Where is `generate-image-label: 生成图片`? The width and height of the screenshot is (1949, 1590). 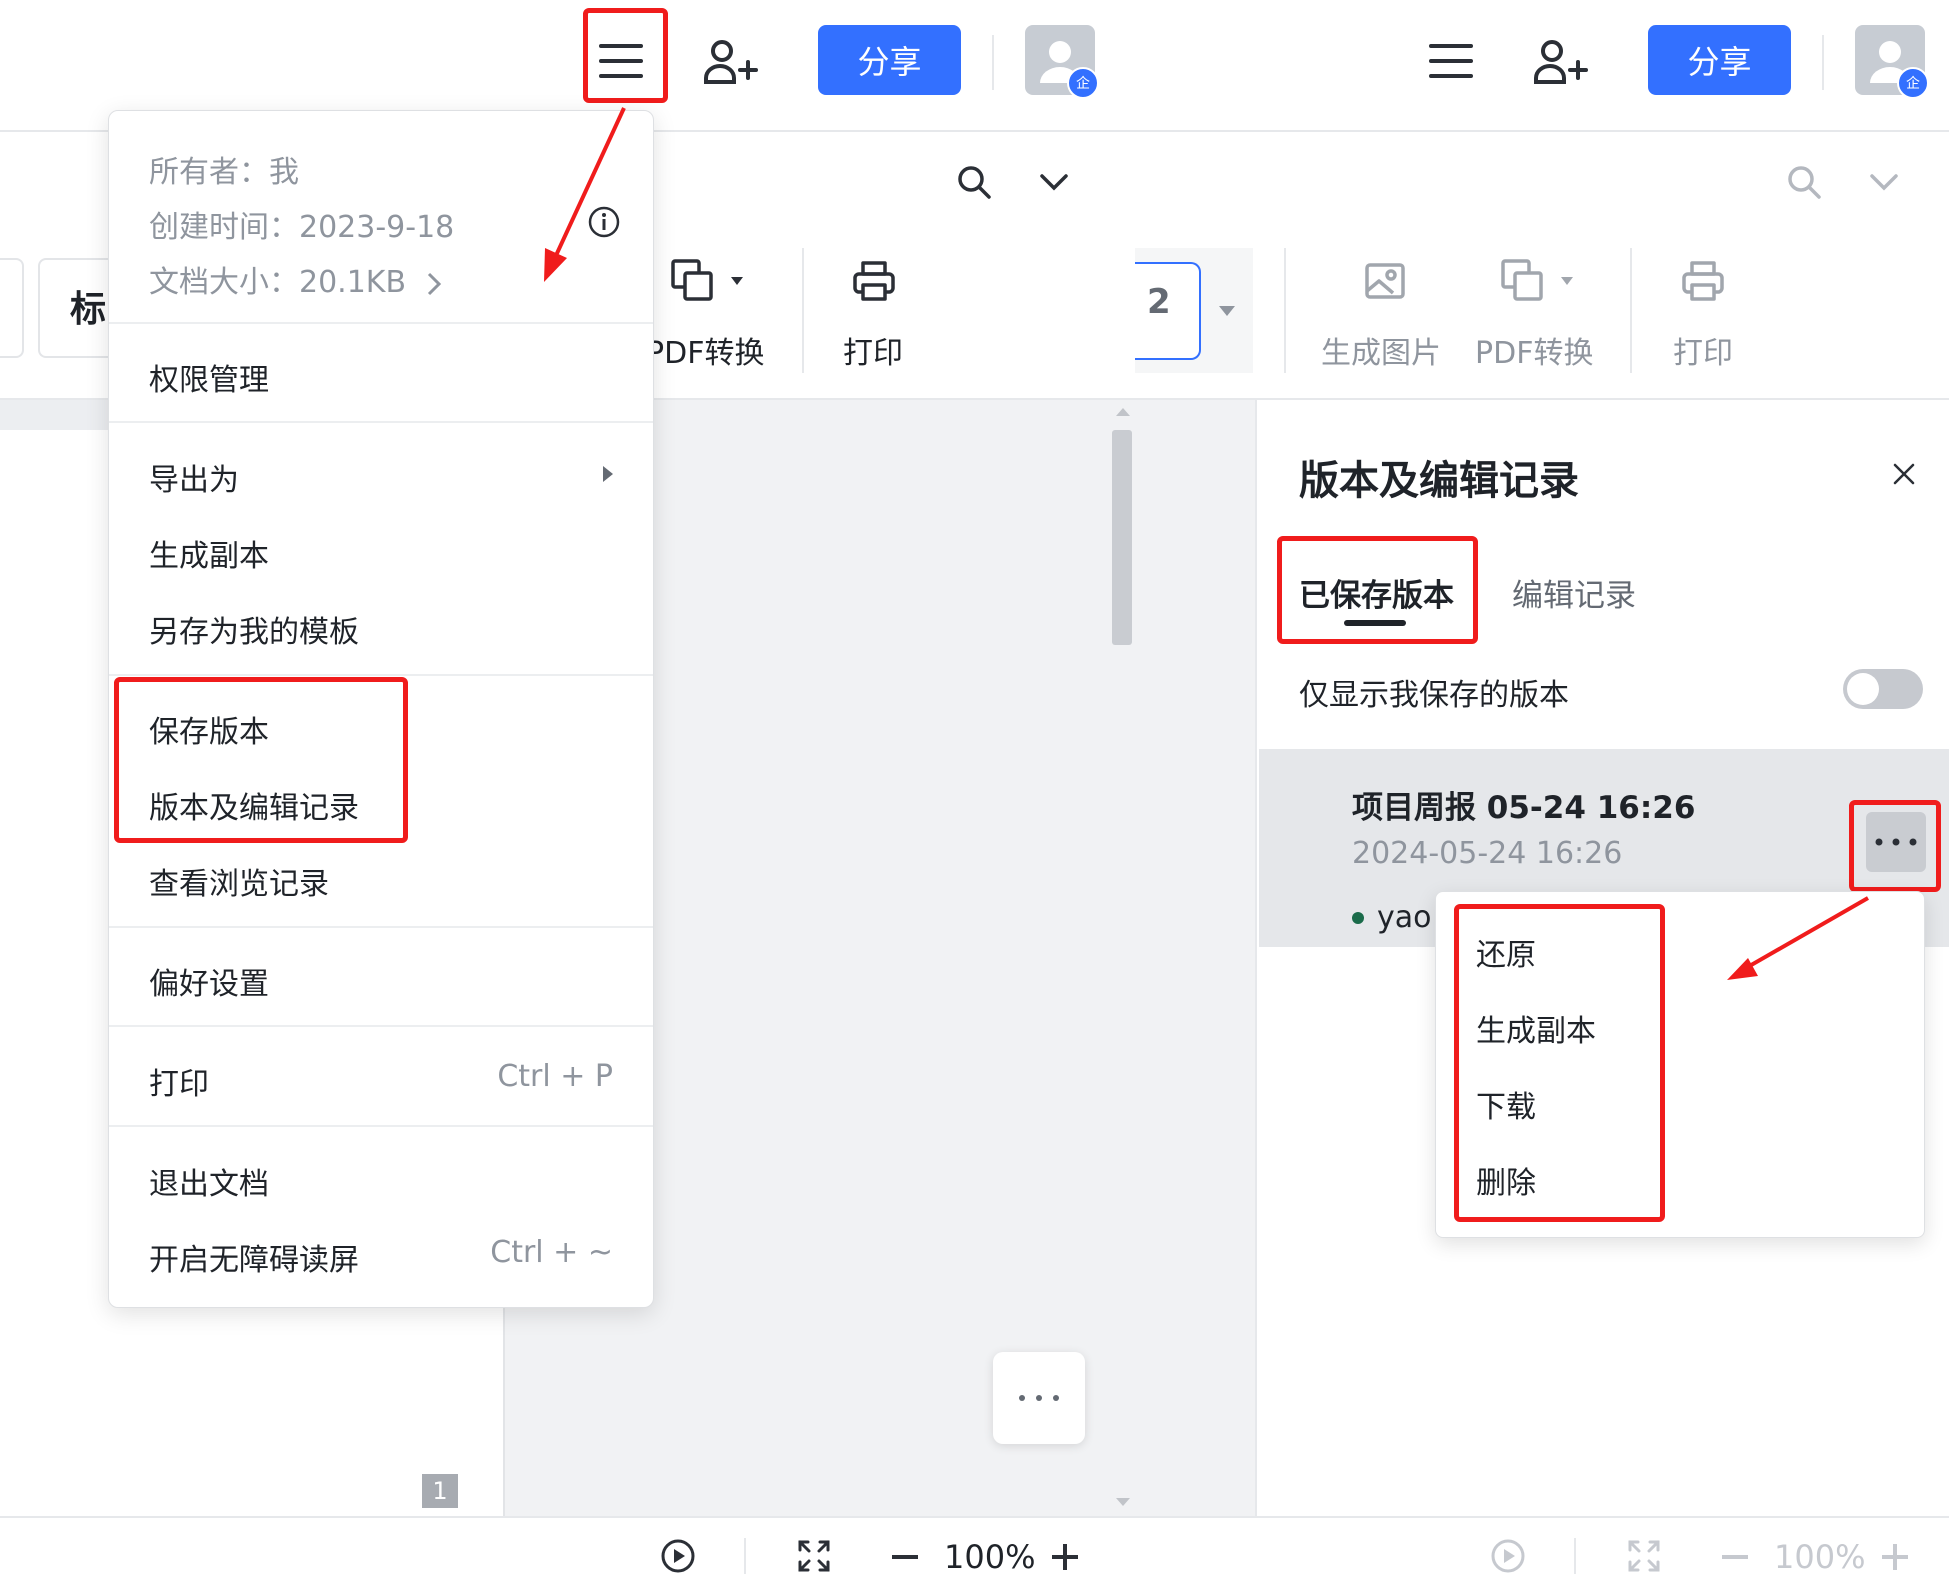 generate-image-label: 生成图片 is located at coordinates (1381, 350).